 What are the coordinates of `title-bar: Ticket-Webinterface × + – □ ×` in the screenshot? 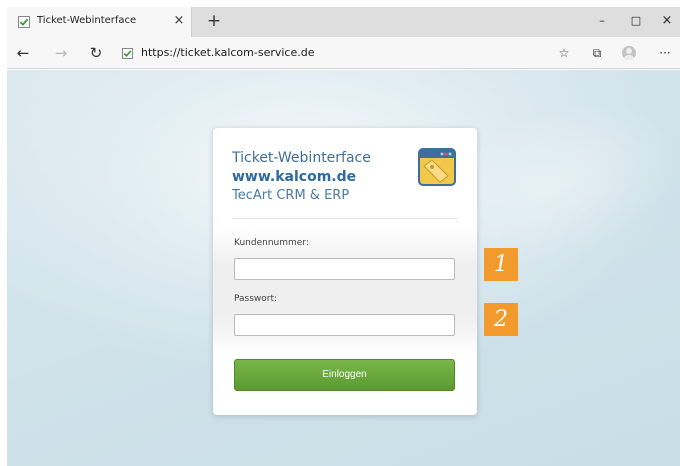 It's located at (343, 22).